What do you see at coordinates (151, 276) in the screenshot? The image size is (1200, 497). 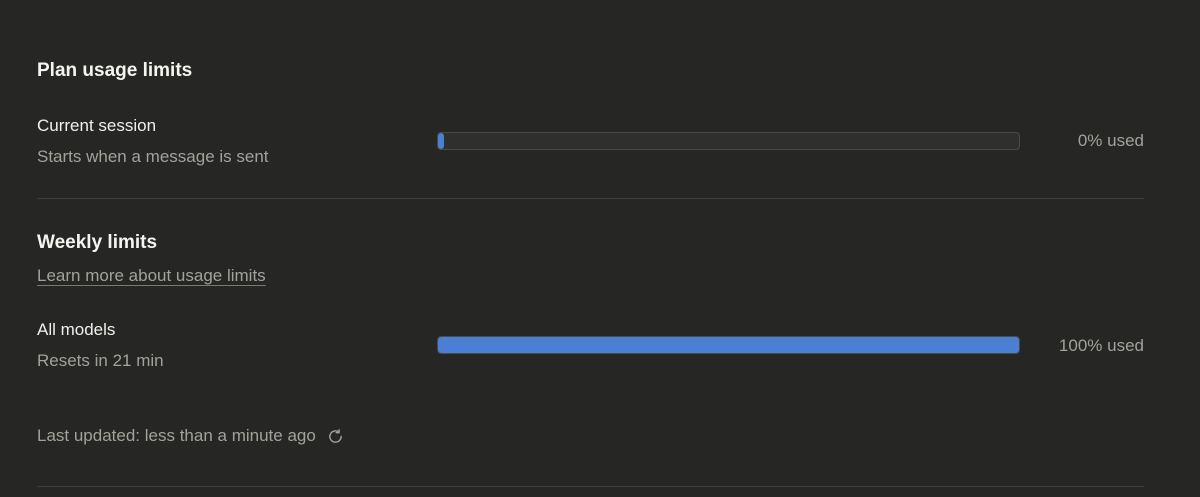 I see `learn-more-link: Learn more about usage limits` at bounding box center [151, 276].